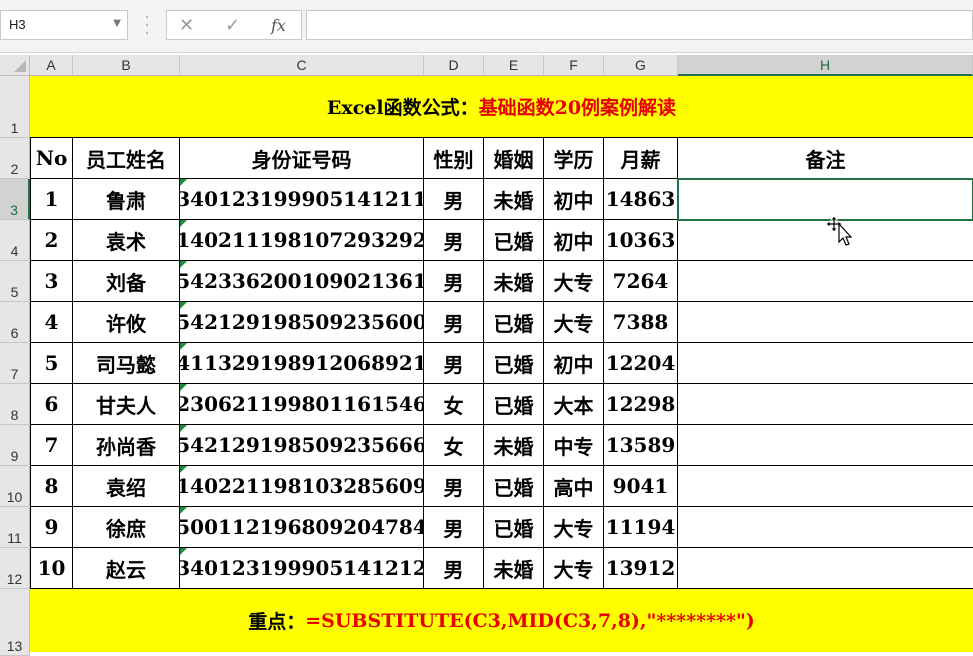 The height and width of the screenshot is (656, 973). What do you see at coordinates (126, 445) in the screenshot?
I see `cell-name: 孙尚香` at bounding box center [126, 445].